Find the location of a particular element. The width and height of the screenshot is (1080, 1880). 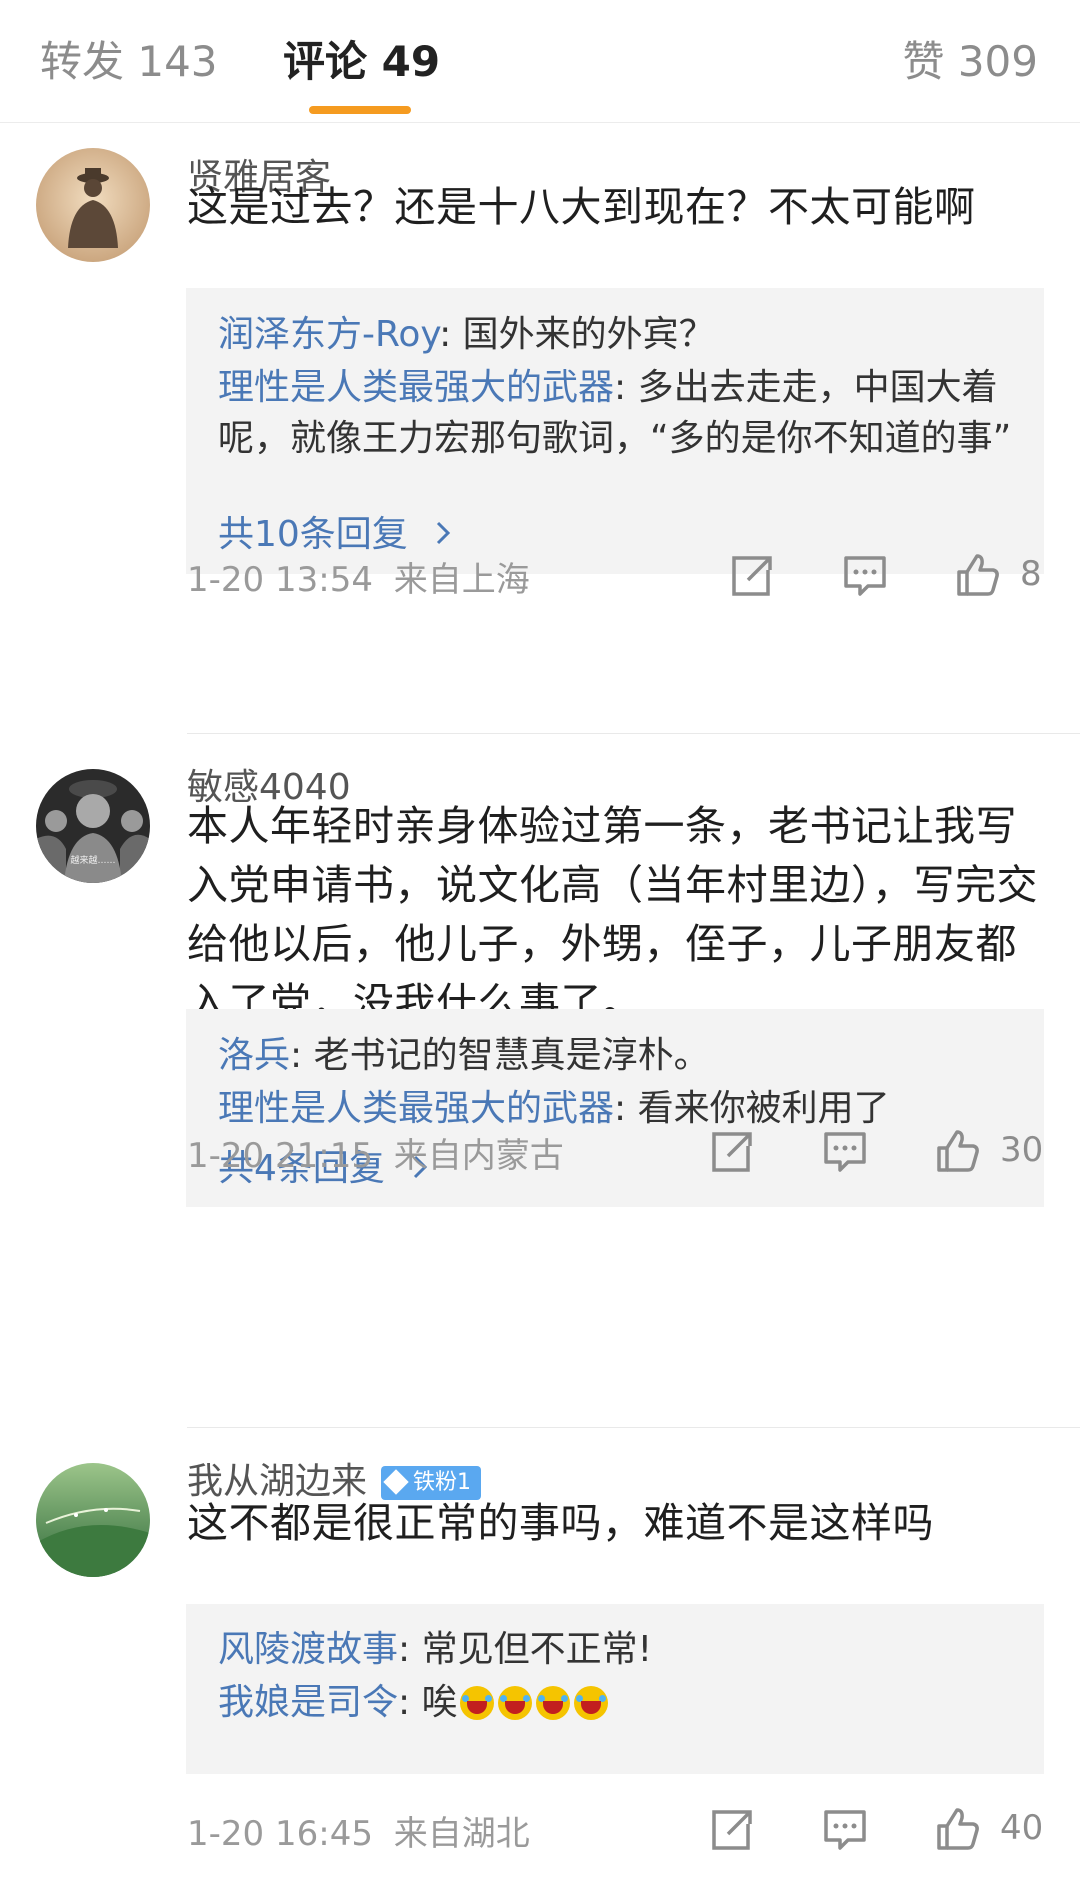

diamond-icon is located at coordinates (396, 1482).